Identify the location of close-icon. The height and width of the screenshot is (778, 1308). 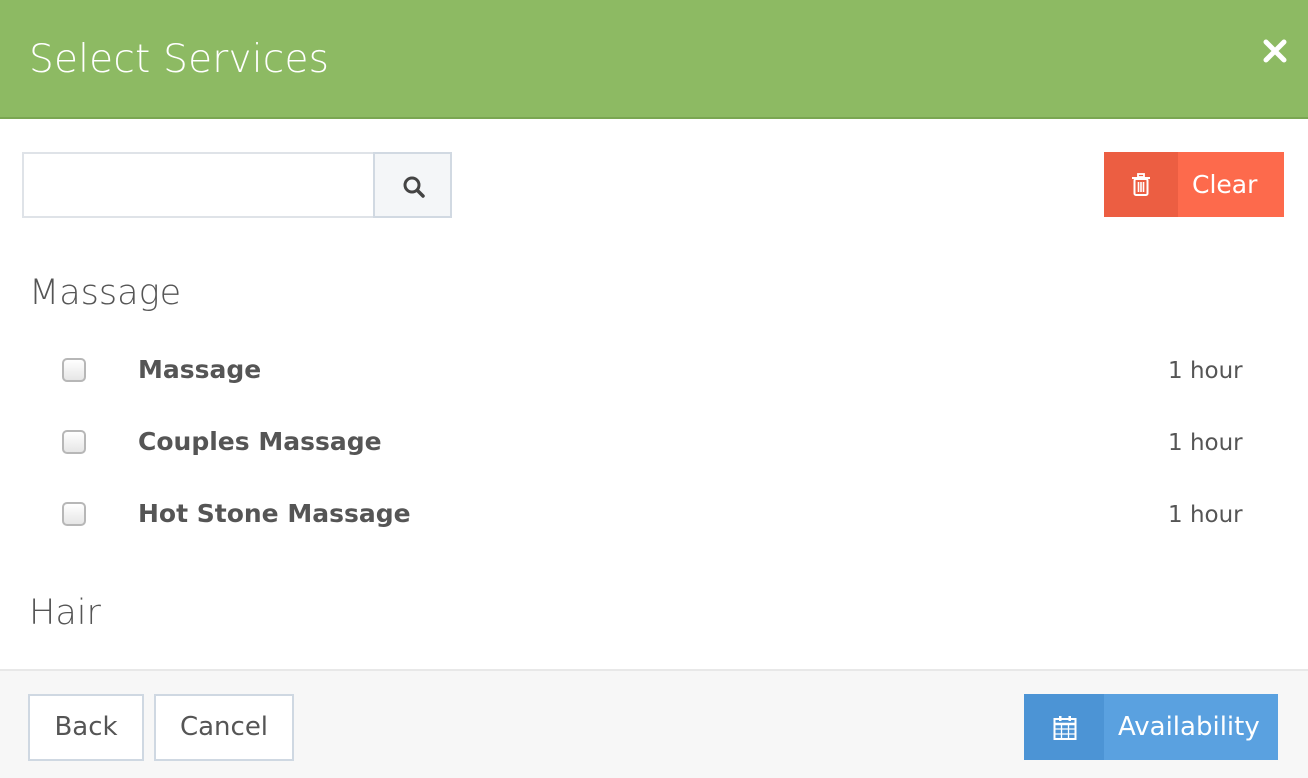
(1275, 51).